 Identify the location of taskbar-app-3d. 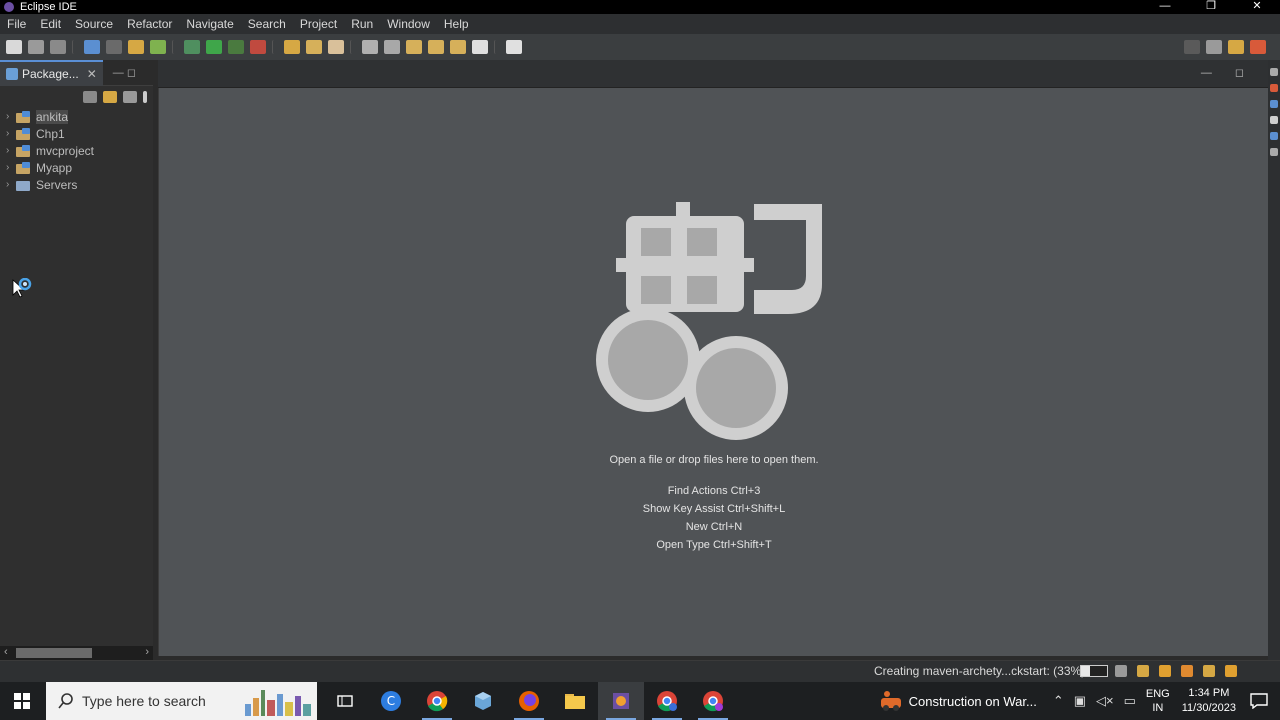
(483, 701).